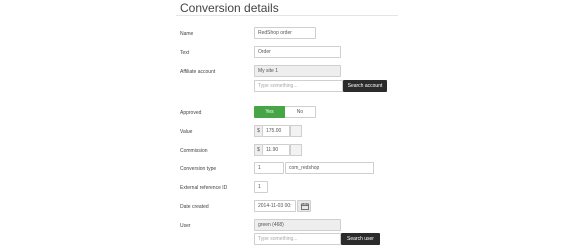  What do you see at coordinates (297, 71) in the screenshot?
I see `affiliate-account-field: My site 1` at bounding box center [297, 71].